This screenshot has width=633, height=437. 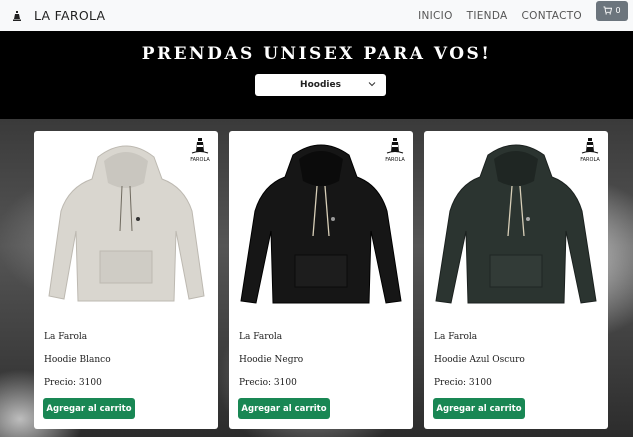 What do you see at coordinates (70, 15) in the screenshot?
I see `brand-name: LA FAROLA` at bounding box center [70, 15].